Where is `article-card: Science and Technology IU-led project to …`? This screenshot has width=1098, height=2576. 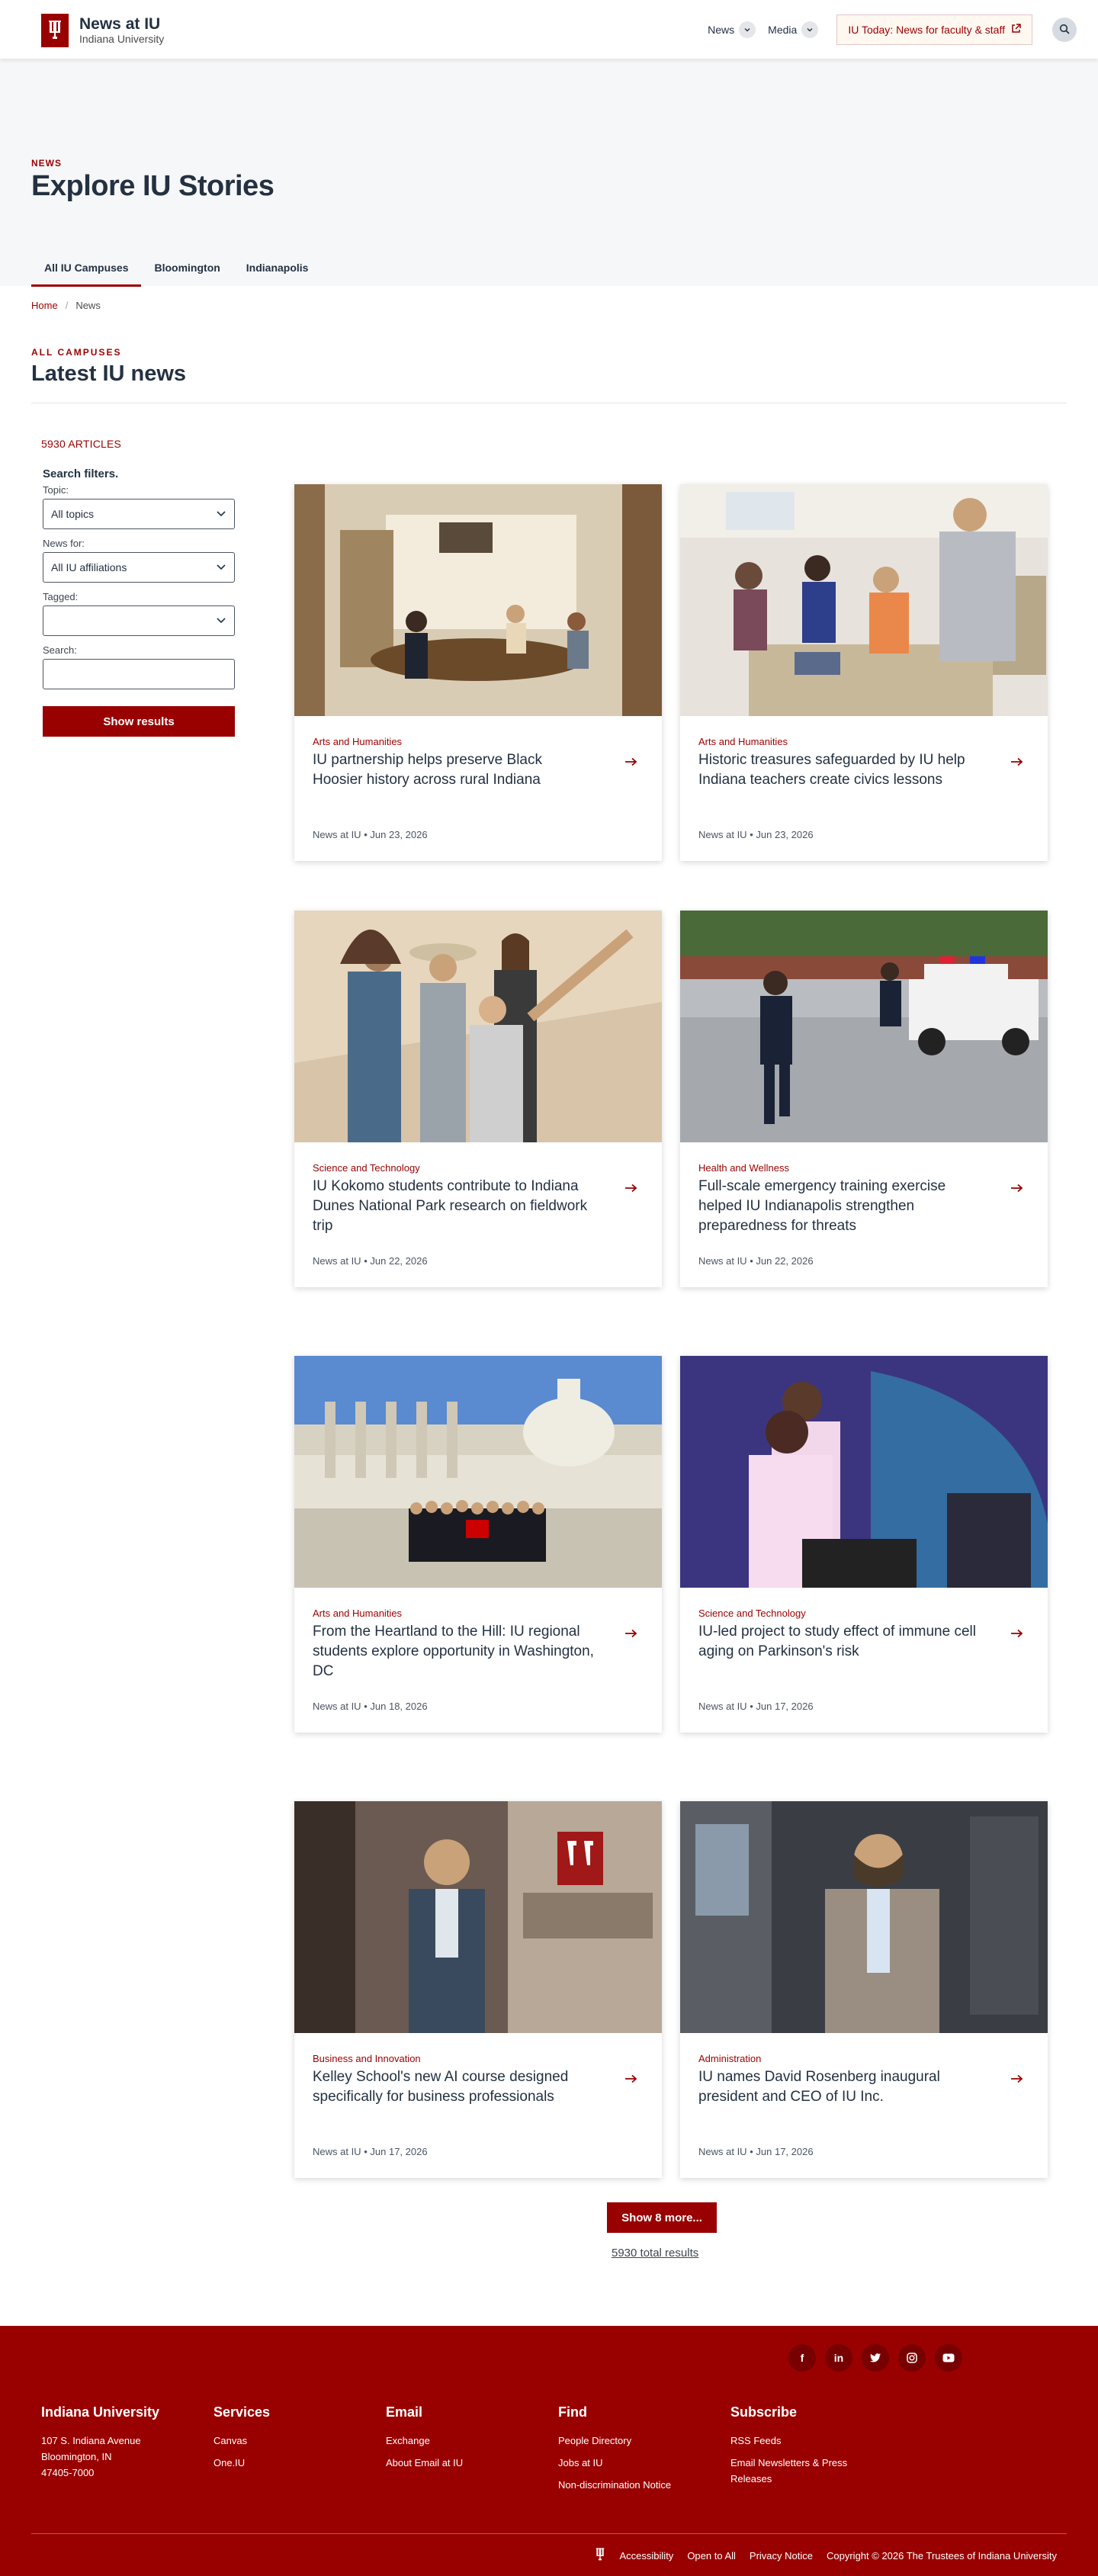 article-card: Science and Technology IU-led project to … is located at coordinates (864, 1544).